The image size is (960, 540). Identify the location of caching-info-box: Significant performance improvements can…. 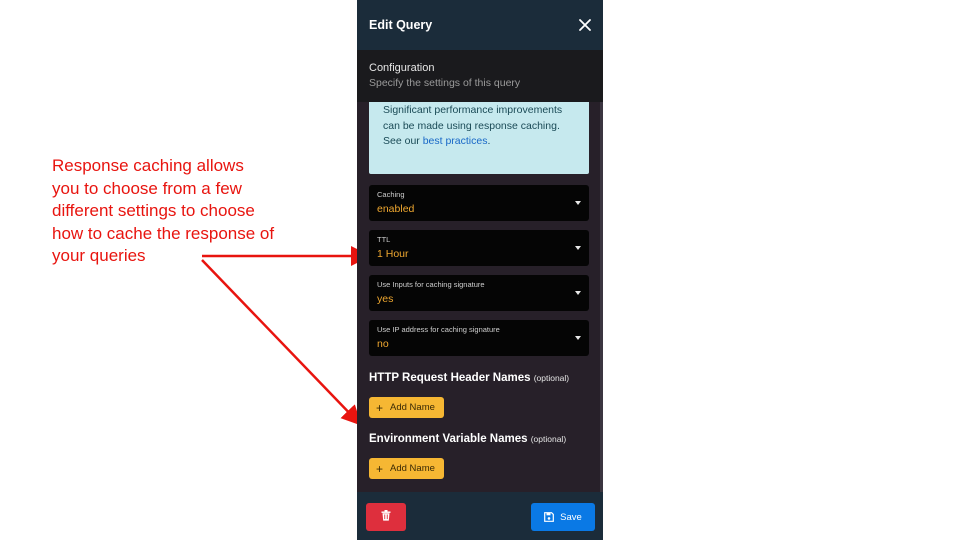
(479, 138).